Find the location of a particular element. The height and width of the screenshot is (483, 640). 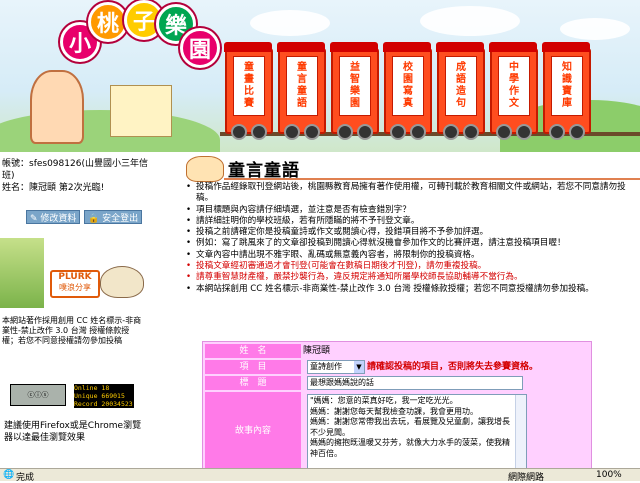

nav-char: 文 is located at coordinates (514, 103).